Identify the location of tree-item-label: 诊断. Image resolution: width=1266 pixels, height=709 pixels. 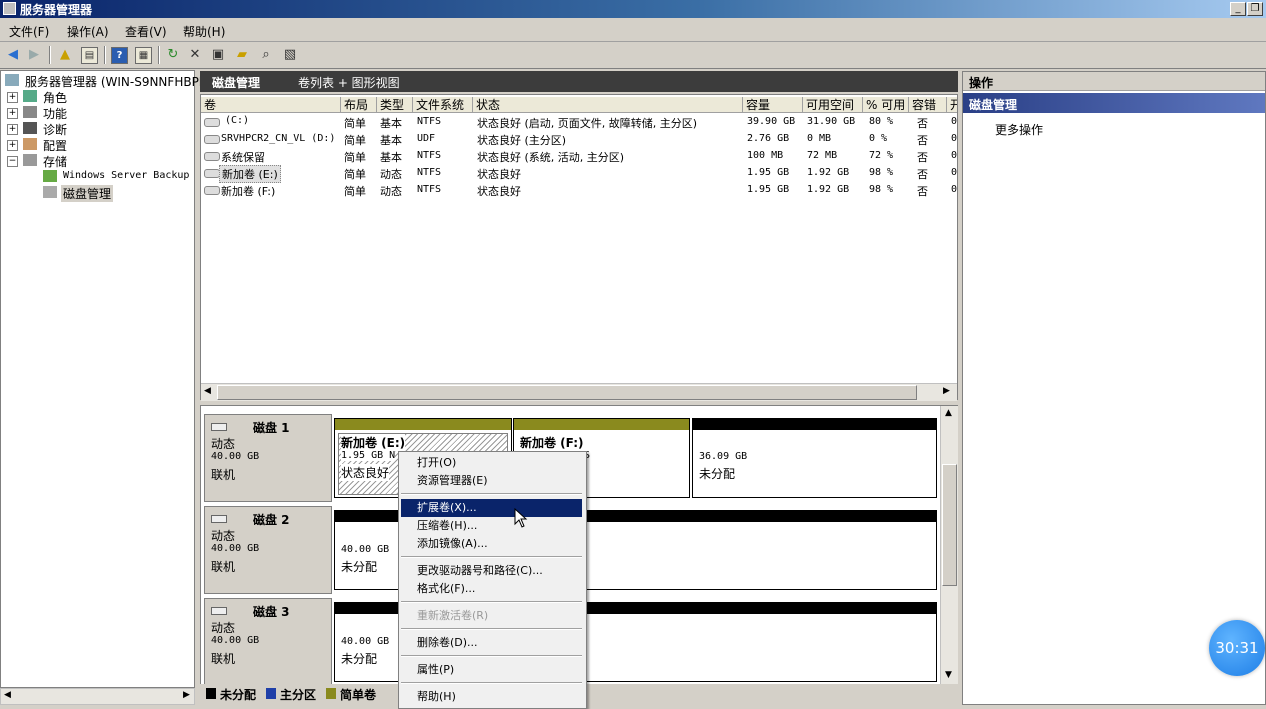
(55, 130).